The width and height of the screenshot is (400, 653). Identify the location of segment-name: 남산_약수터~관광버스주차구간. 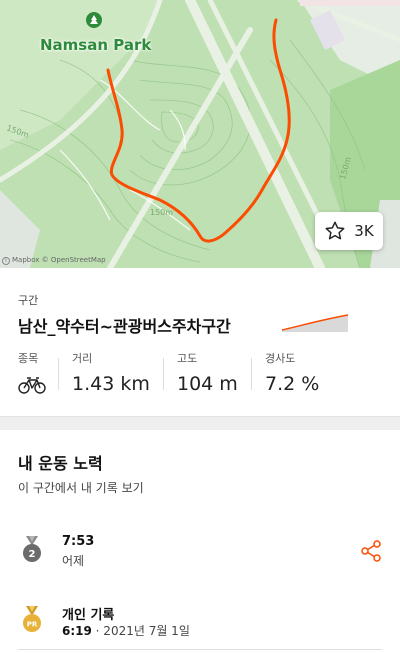
(124, 326).